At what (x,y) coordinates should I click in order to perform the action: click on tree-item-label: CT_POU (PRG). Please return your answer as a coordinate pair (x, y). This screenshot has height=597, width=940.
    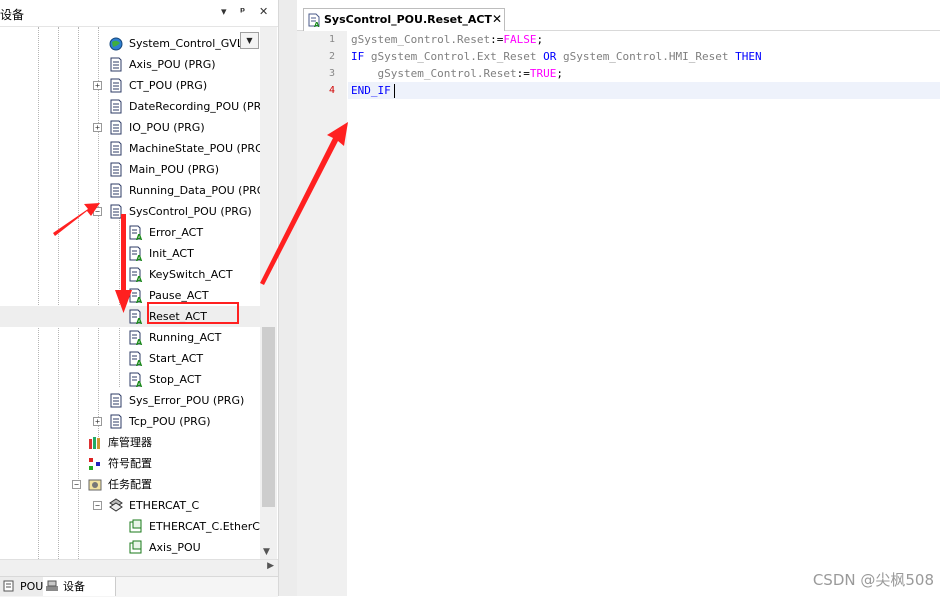
    Looking at the image, I should click on (168, 85).